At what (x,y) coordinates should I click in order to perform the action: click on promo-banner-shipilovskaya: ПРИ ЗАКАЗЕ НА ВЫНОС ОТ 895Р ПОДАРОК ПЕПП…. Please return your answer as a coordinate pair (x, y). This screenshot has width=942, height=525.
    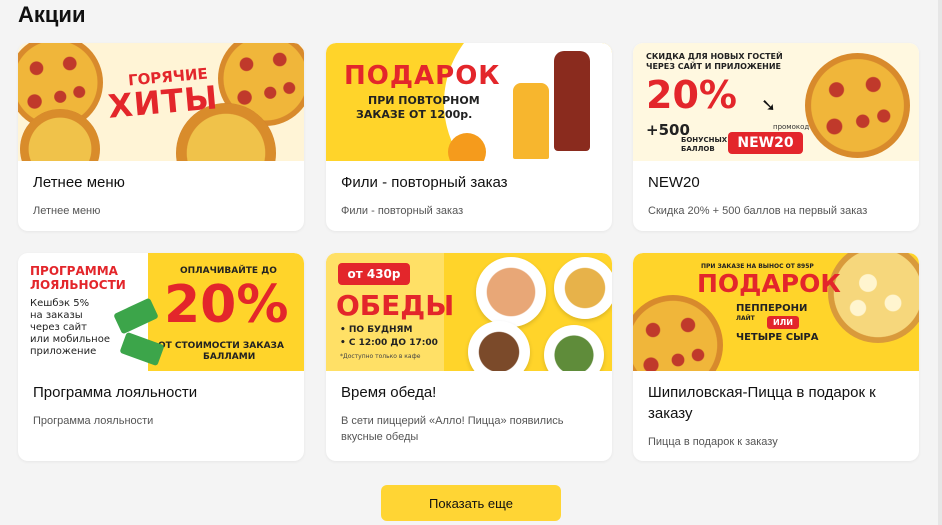
    Looking at the image, I should click on (776, 312).